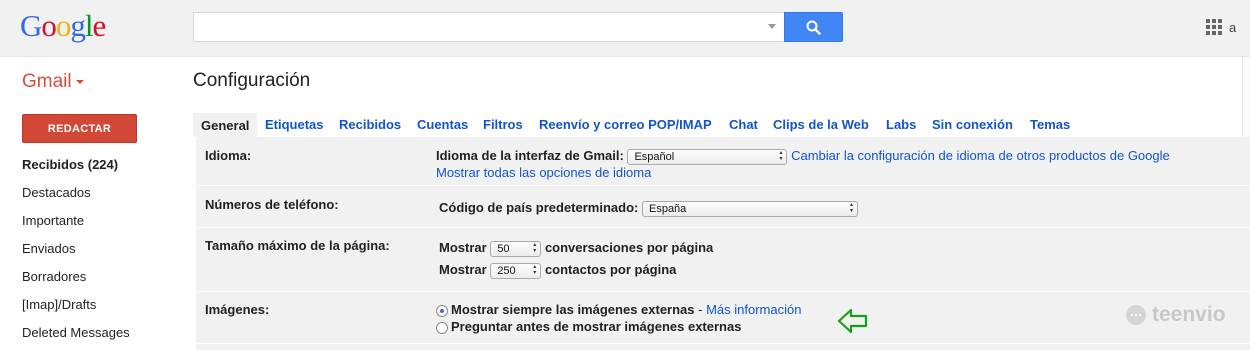 This screenshot has width=1250, height=350. Describe the element at coordinates (89, 25) in the screenshot. I see `logo-letter: l` at that location.